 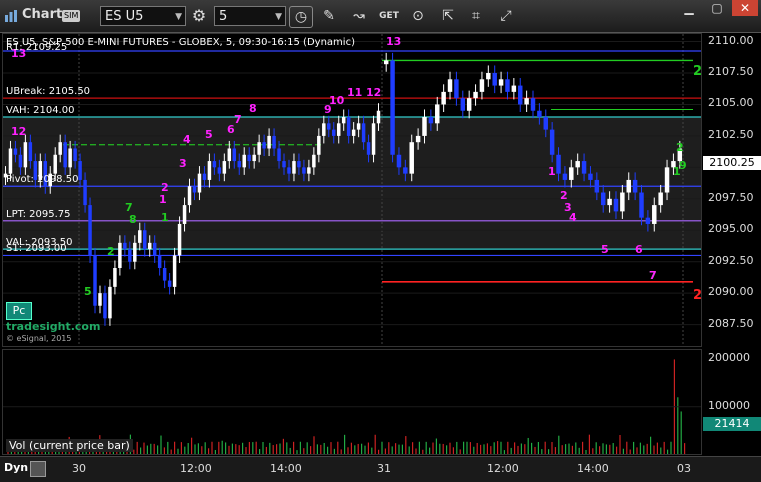 I want to click on close-icon: ✕, so click(x=745, y=8).